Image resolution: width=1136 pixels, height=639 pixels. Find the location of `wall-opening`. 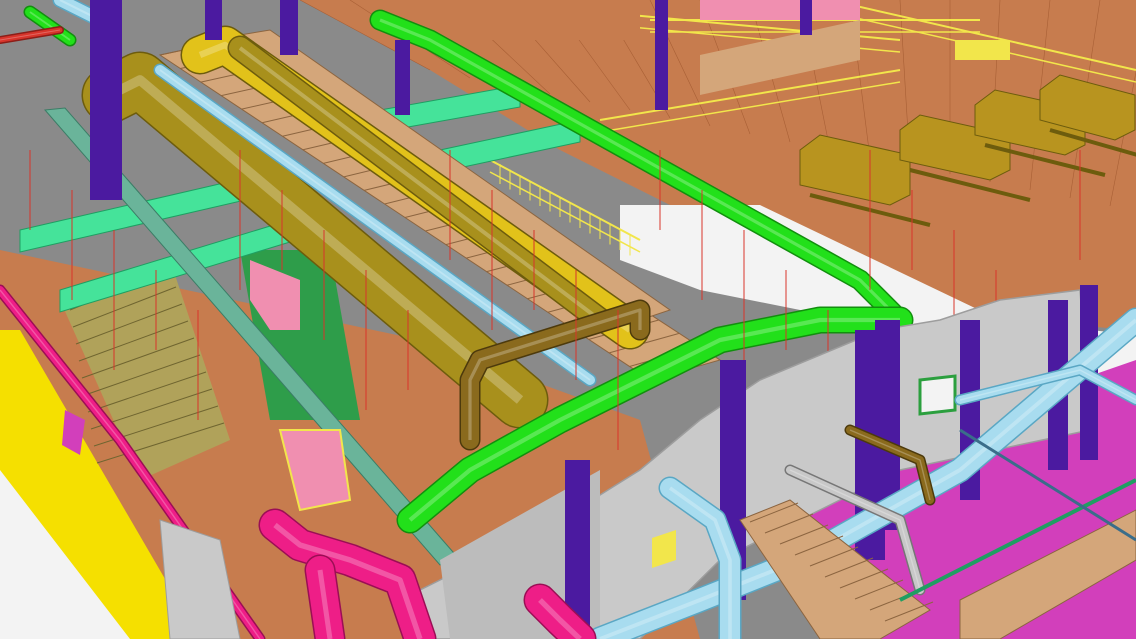

wall-opening is located at coordinates (937, 395).